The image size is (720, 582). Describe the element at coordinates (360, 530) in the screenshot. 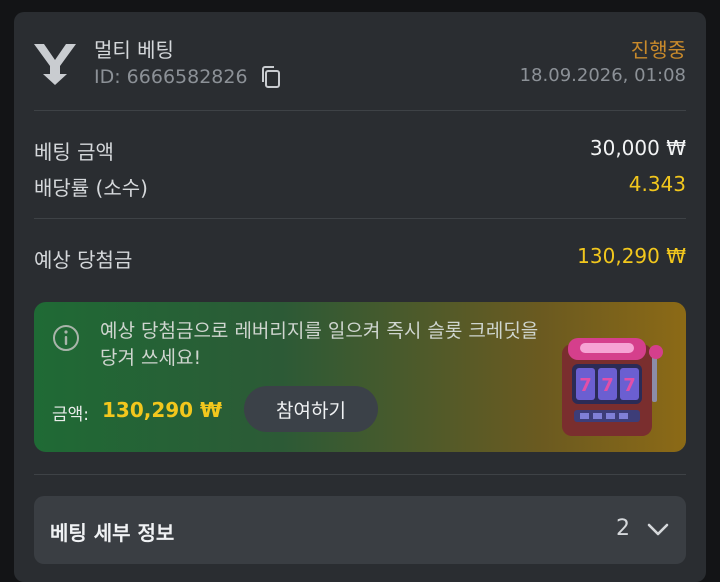

I see `bet-details-toggle: 베팅 세부 정보 2` at that location.